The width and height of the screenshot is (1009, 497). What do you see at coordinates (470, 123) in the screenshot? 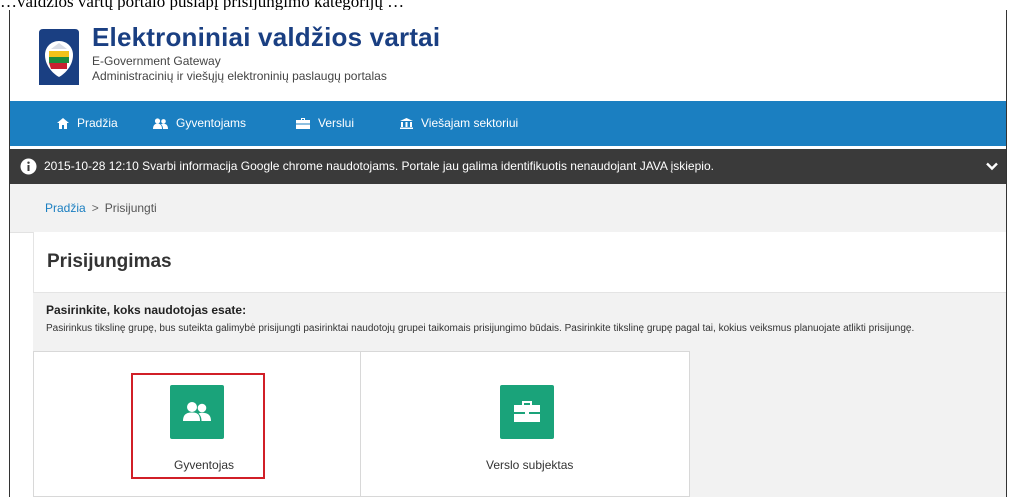
I see `nav-label: Viešajam sektoriui` at bounding box center [470, 123].